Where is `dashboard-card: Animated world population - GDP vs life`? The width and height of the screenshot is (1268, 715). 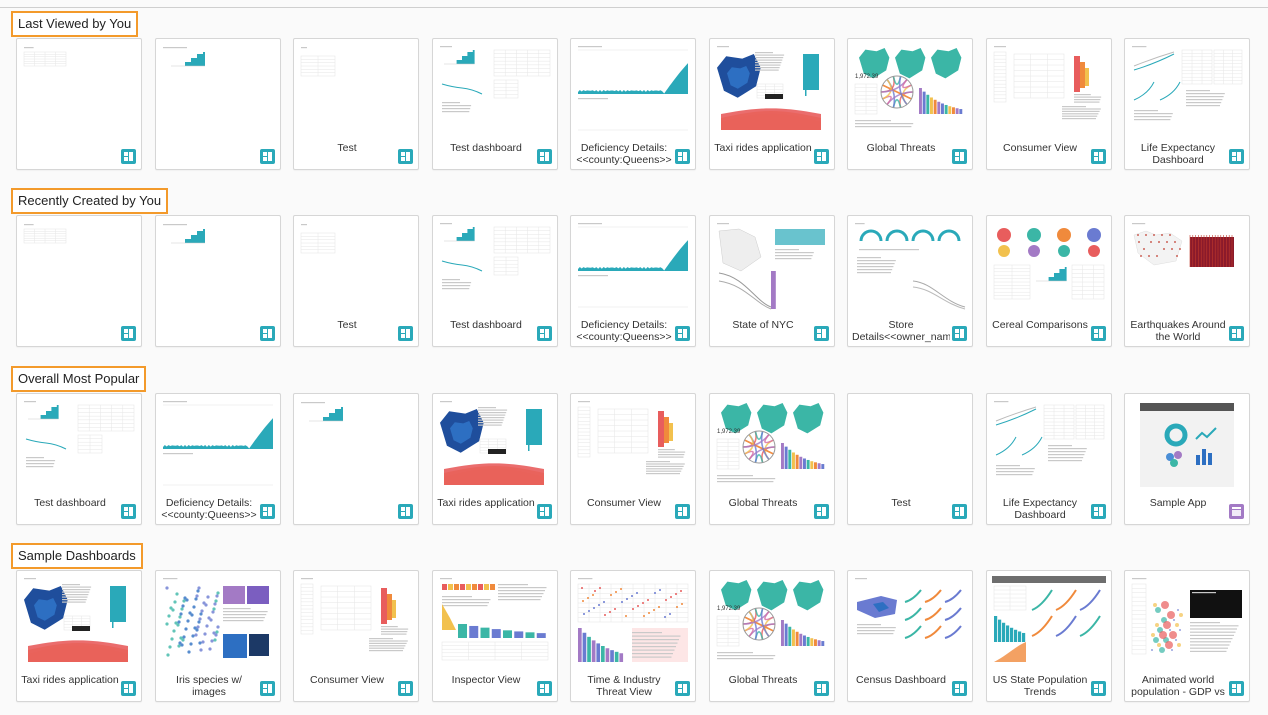
dashboard-card: Animated world population - GDP vs life is located at coordinates (1187, 636).